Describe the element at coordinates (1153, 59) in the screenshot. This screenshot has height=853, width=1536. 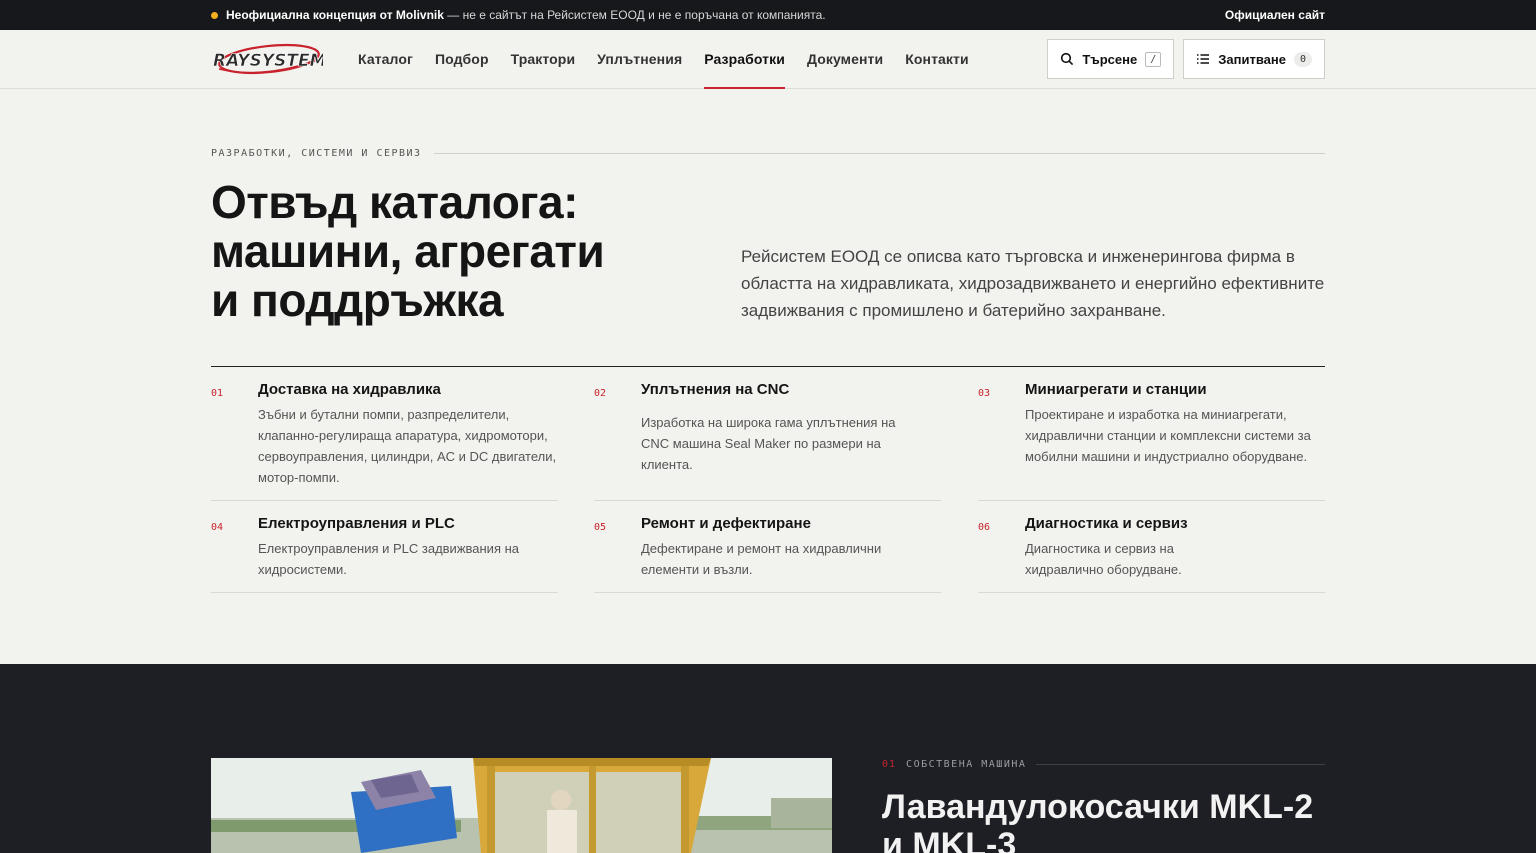
I see `search-shortcut-key: /` at that location.